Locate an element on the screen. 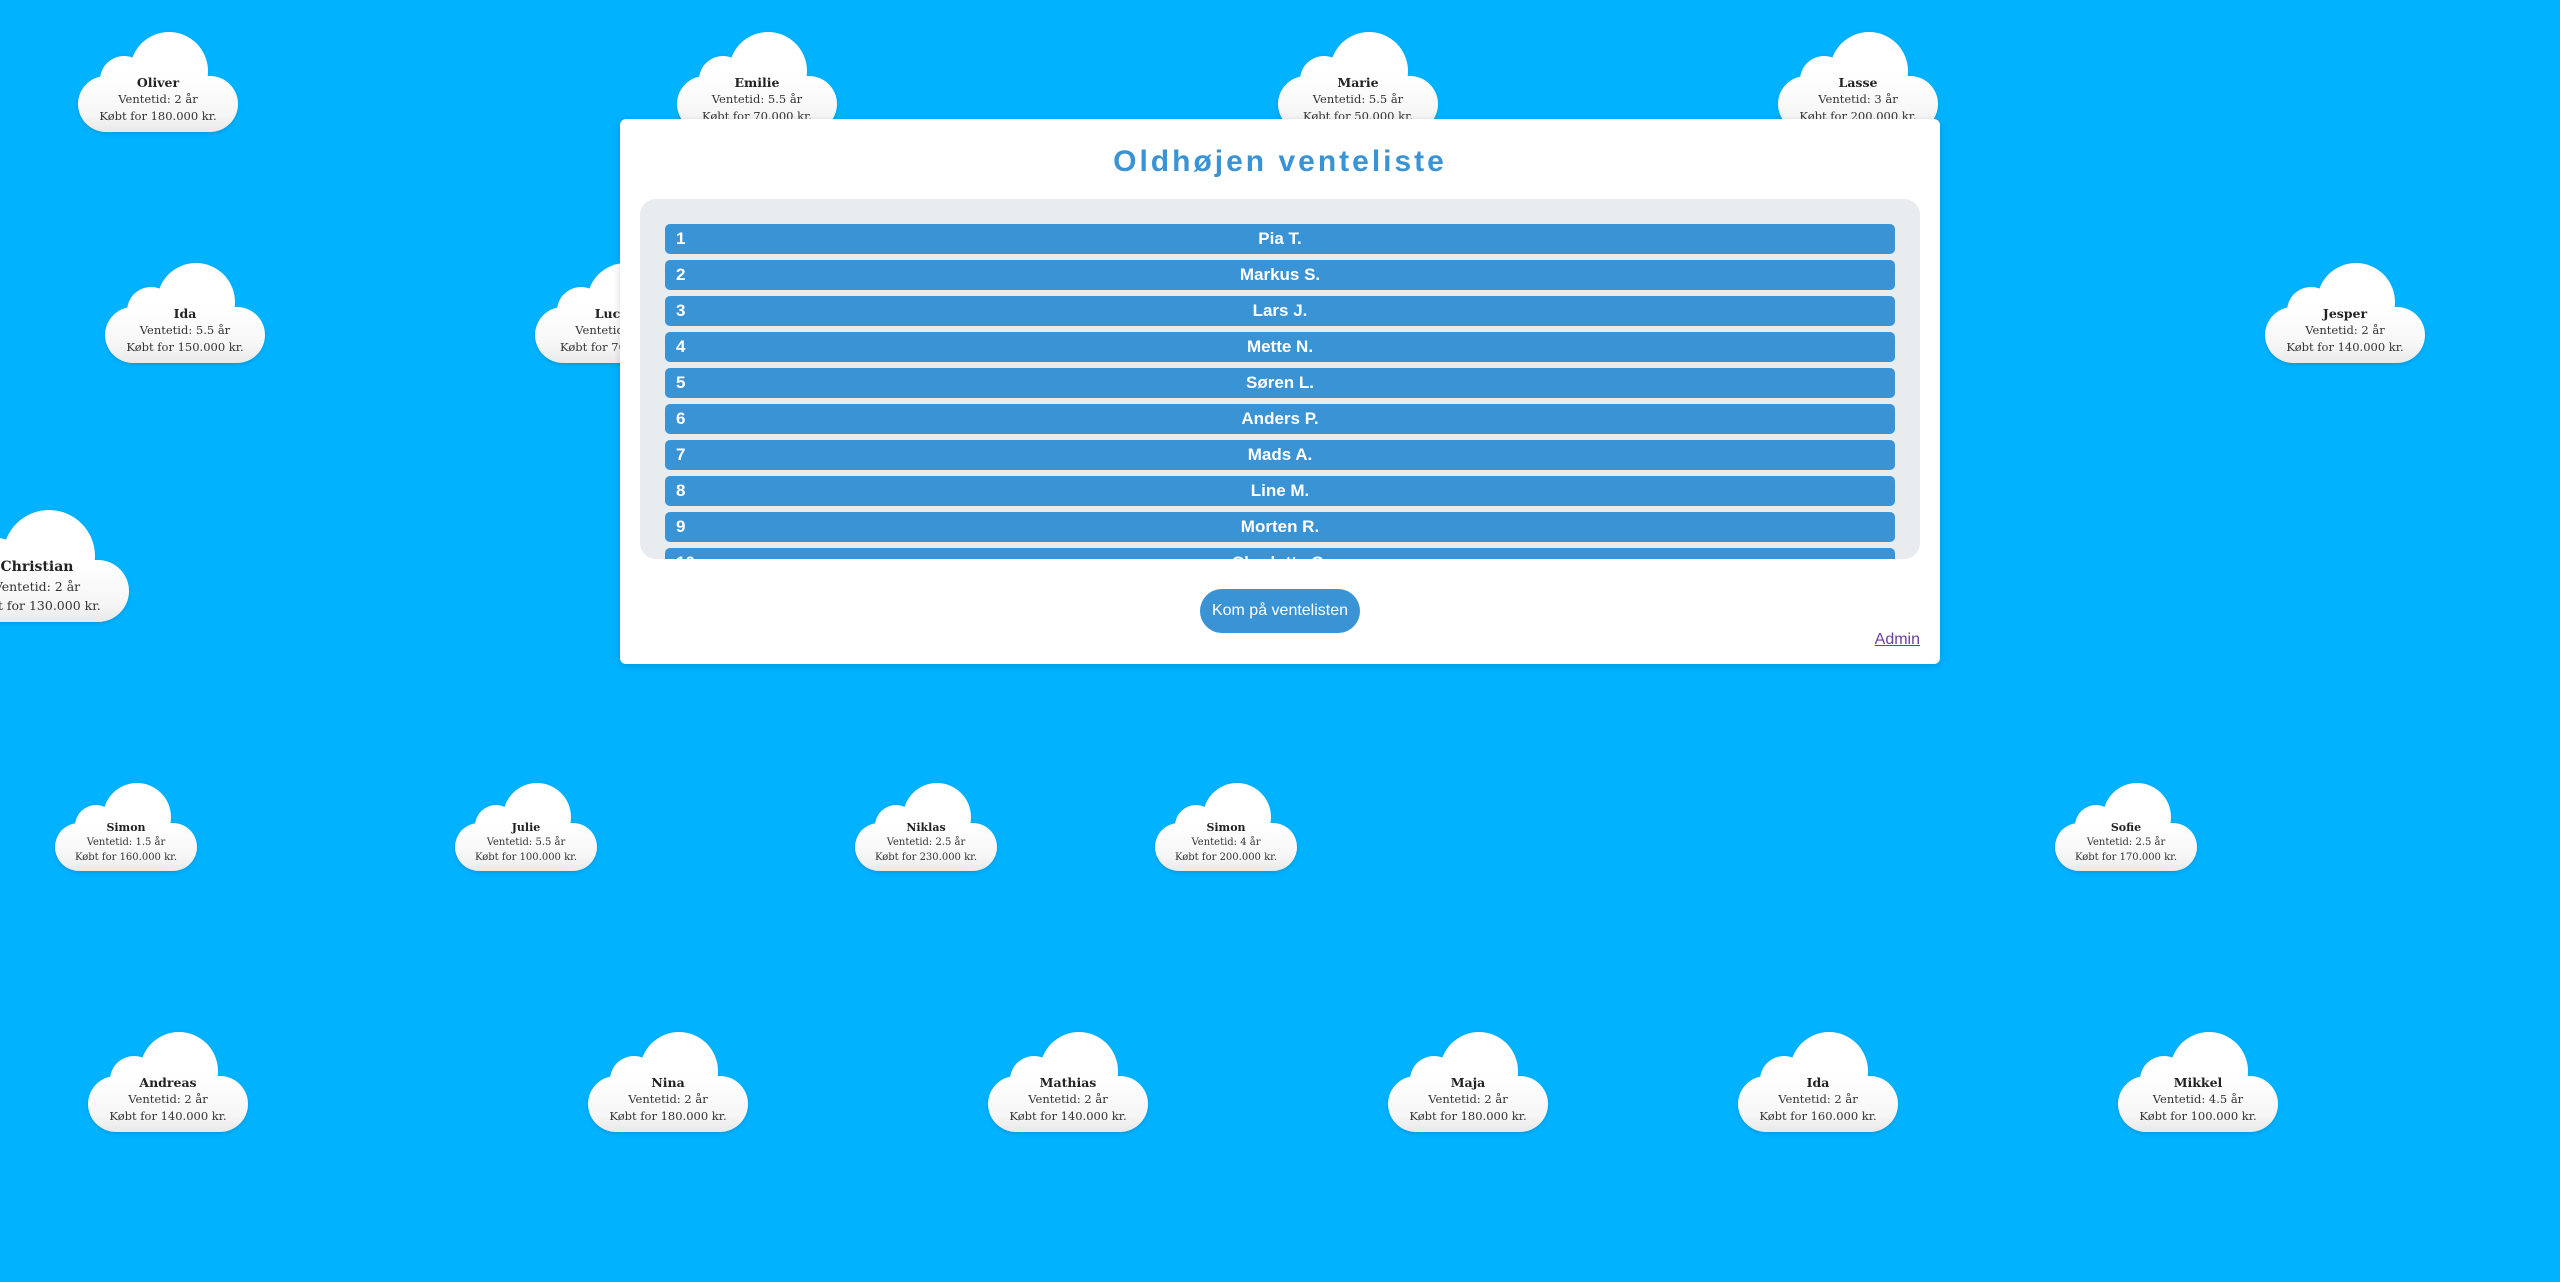 Image resolution: width=2560 pixels, height=1282 pixels. cloud-price: Købt for 170.000 kr. is located at coordinates (2126, 857).